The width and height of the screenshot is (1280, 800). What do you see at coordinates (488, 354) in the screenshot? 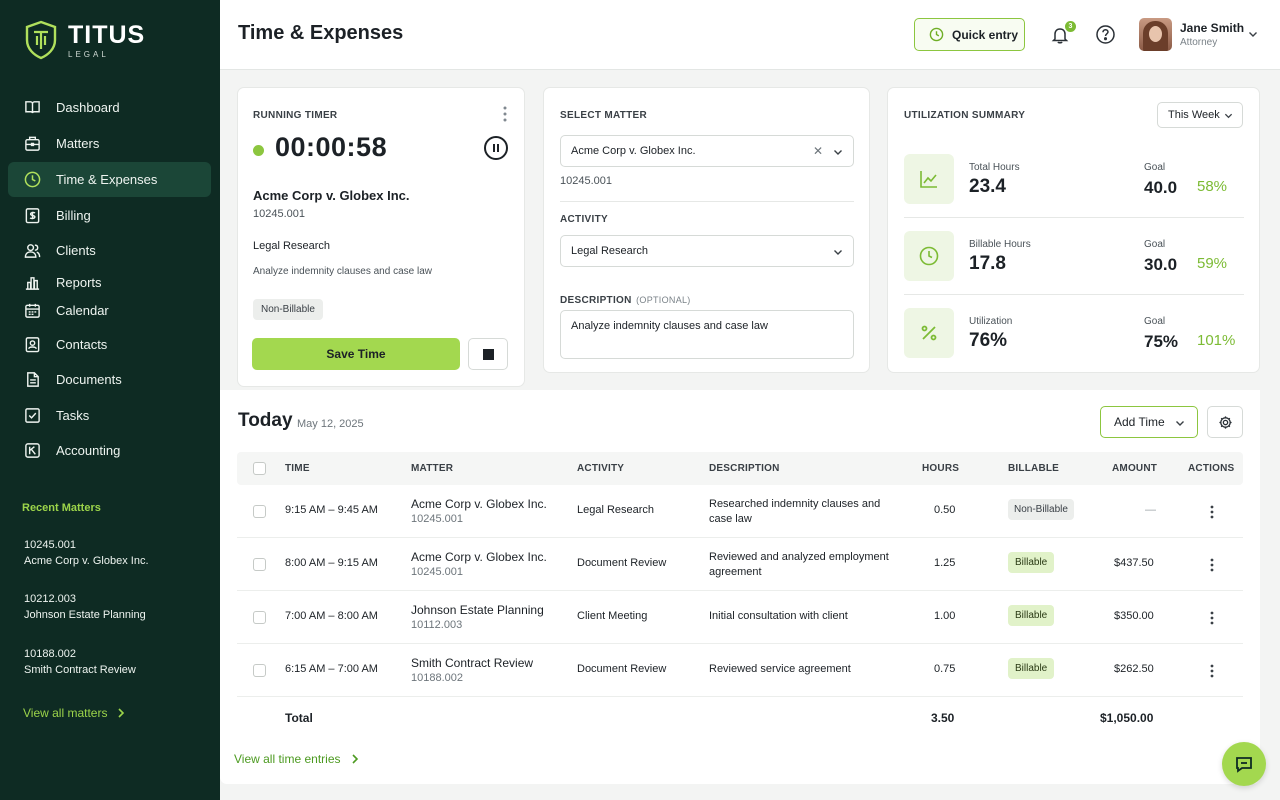
I see `stop-button` at bounding box center [488, 354].